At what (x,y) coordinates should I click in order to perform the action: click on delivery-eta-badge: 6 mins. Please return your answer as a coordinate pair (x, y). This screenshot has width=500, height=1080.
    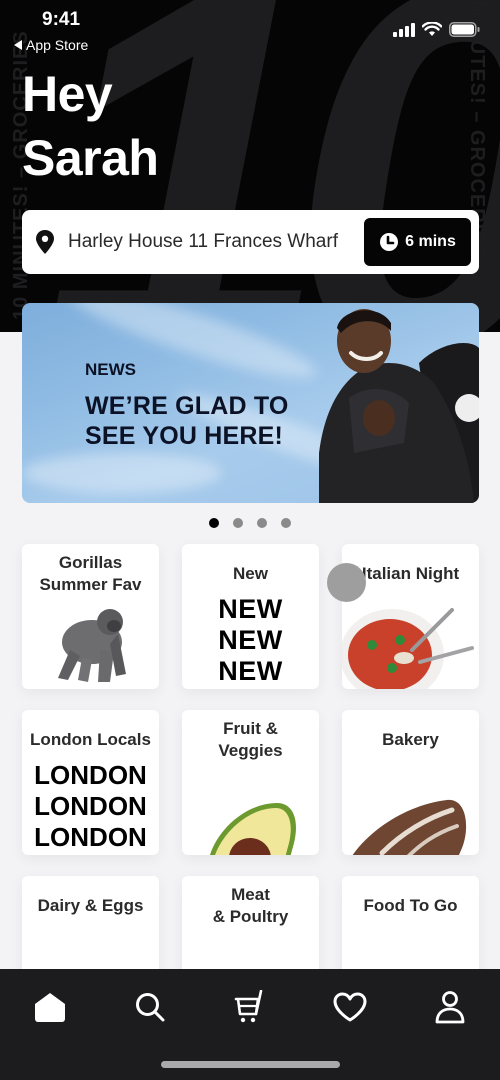
    Looking at the image, I should click on (417, 242).